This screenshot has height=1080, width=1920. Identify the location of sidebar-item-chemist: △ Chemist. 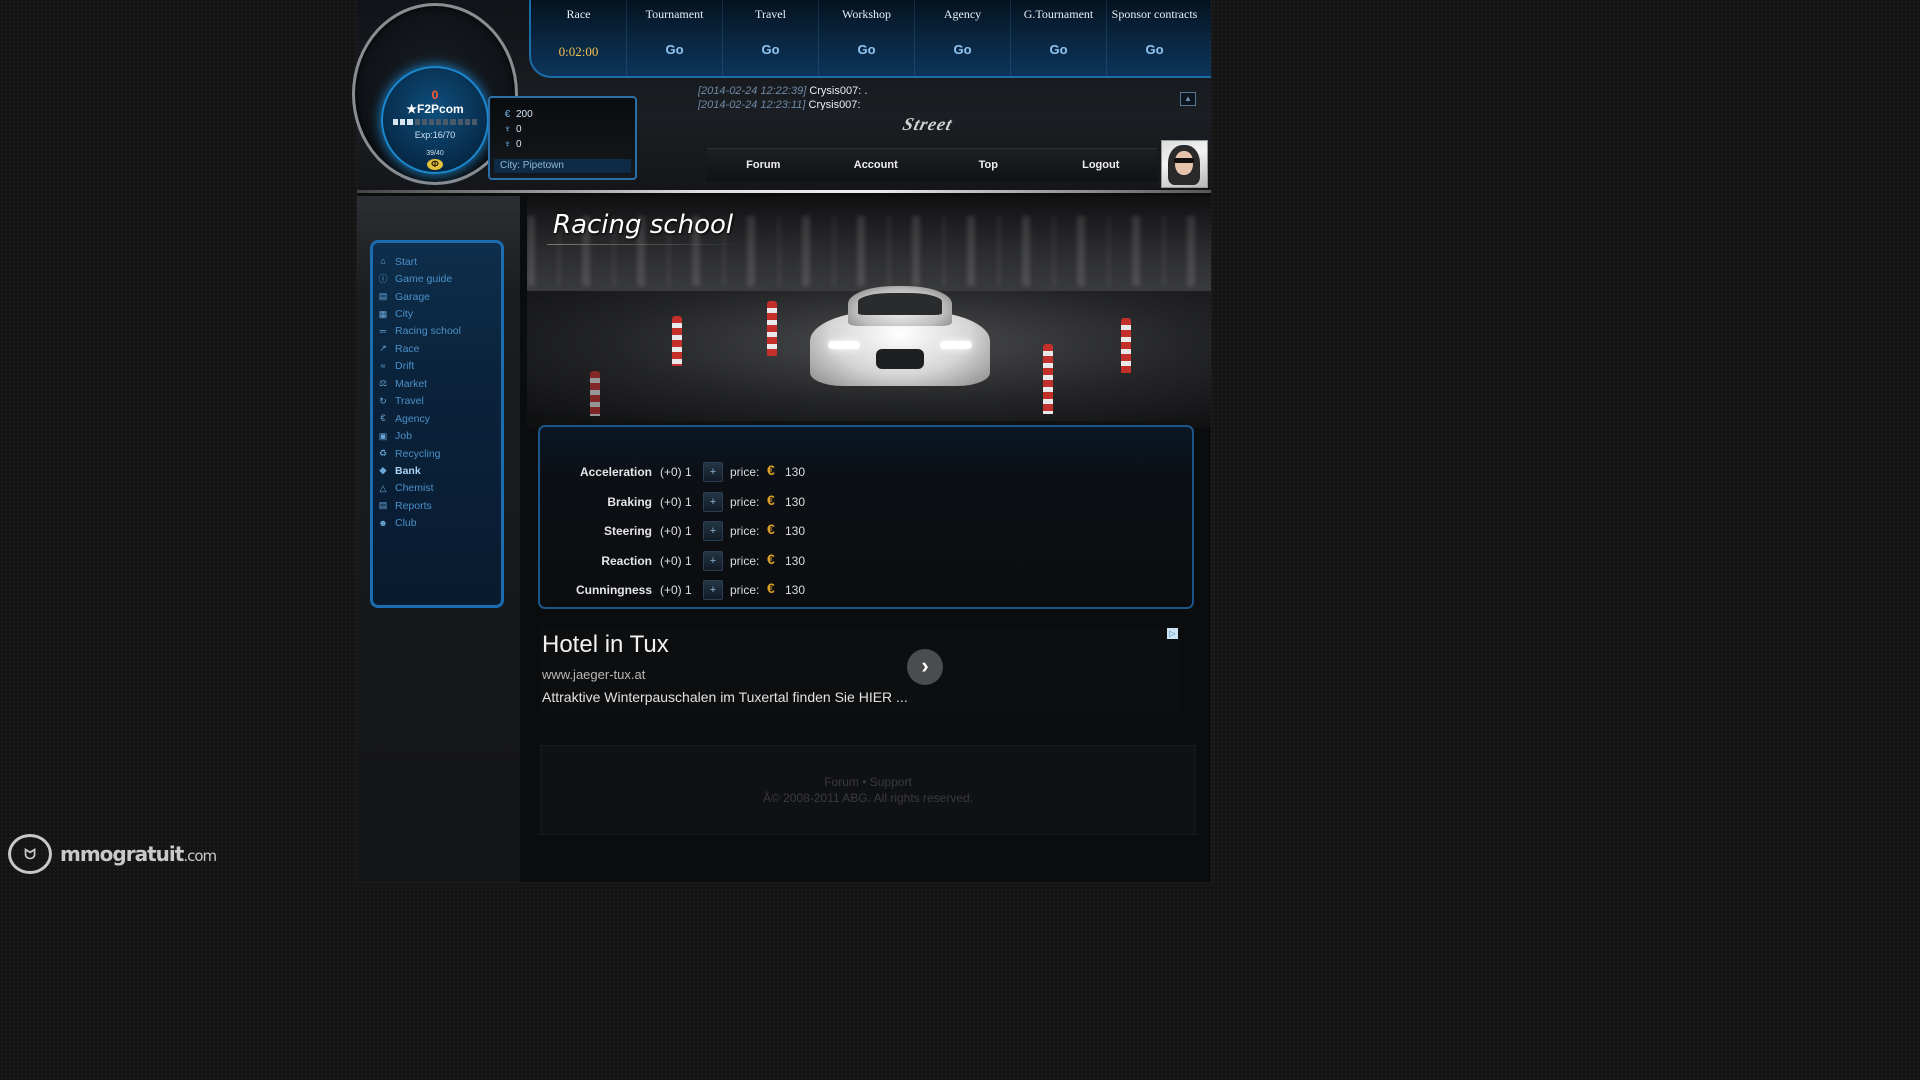
(418, 488).